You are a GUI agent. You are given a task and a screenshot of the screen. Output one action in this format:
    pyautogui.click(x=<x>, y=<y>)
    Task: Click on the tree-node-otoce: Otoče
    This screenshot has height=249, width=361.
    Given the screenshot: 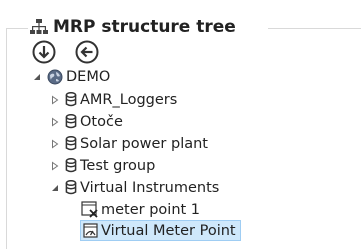 What is the action you would take?
    pyautogui.click(x=86, y=121)
    